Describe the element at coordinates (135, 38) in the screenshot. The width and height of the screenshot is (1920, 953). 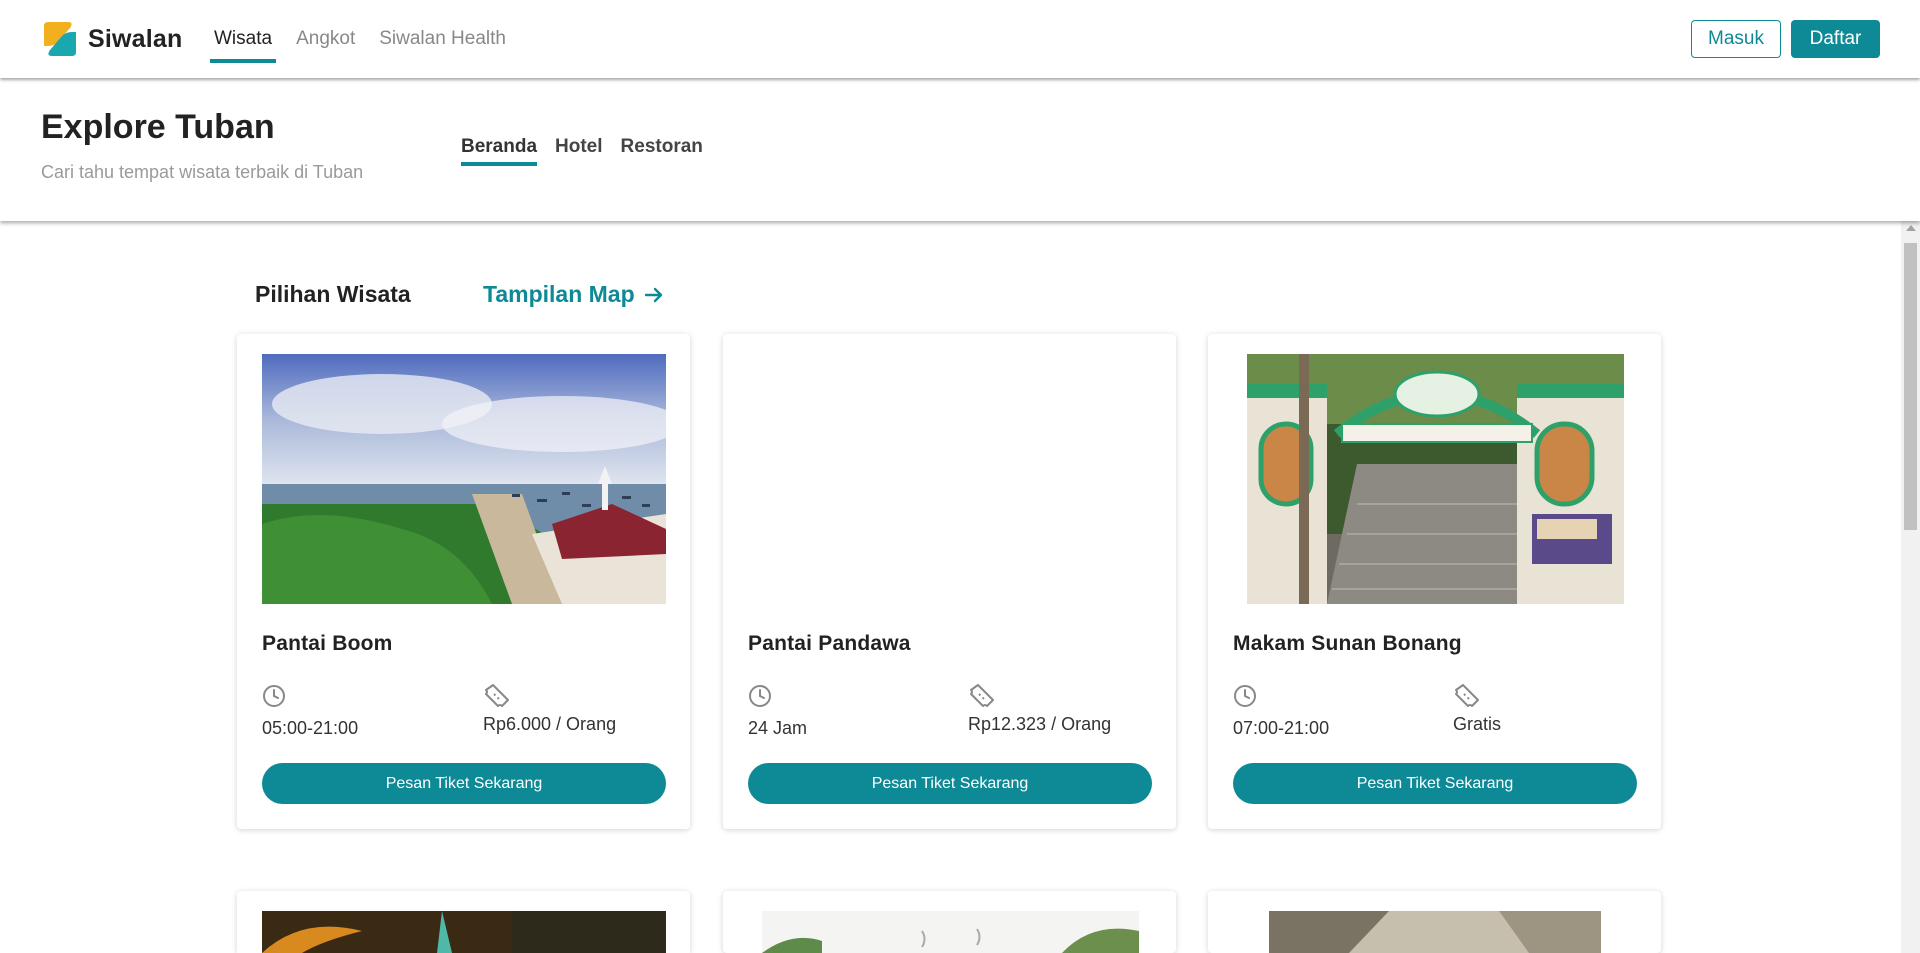
I see `brand-name: Siwalan` at that location.